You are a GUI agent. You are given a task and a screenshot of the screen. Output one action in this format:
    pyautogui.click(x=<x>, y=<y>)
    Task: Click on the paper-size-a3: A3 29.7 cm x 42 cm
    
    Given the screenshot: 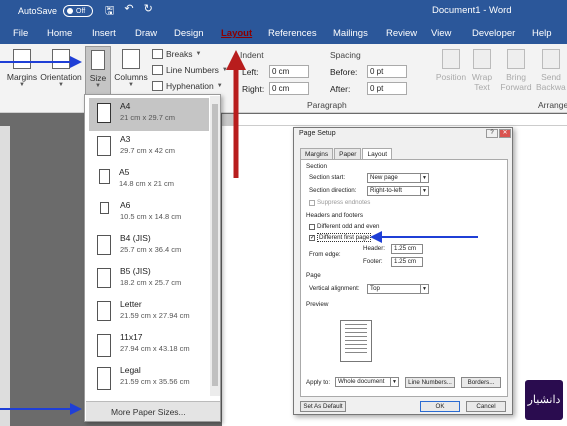 What is the action you would take?
    pyautogui.click(x=149, y=147)
    